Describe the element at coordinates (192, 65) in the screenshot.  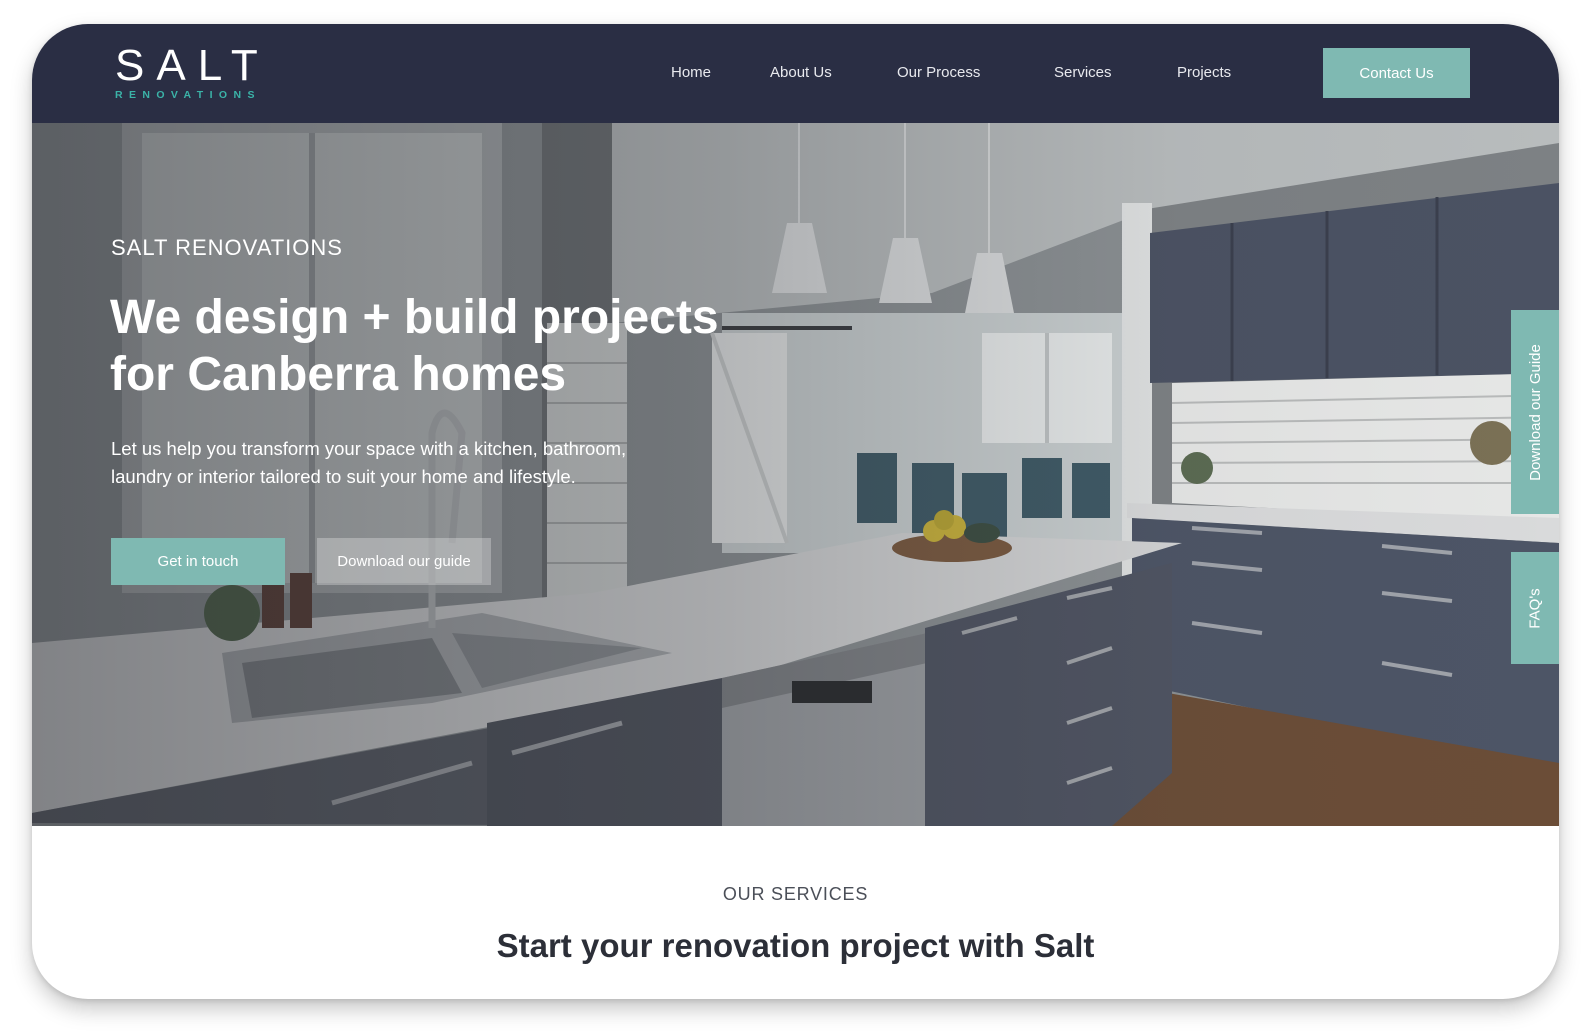
I see `logo-wordmark: SALT` at that location.